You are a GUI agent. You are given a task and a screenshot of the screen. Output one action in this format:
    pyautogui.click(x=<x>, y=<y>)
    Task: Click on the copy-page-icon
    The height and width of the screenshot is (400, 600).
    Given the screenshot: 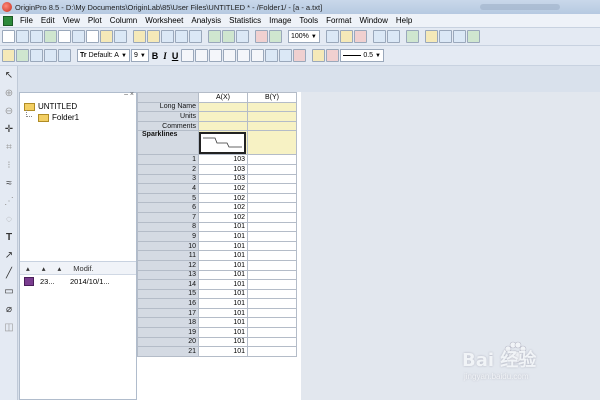 What is the action you would take?
    pyautogui.click(x=346, y=36)
    